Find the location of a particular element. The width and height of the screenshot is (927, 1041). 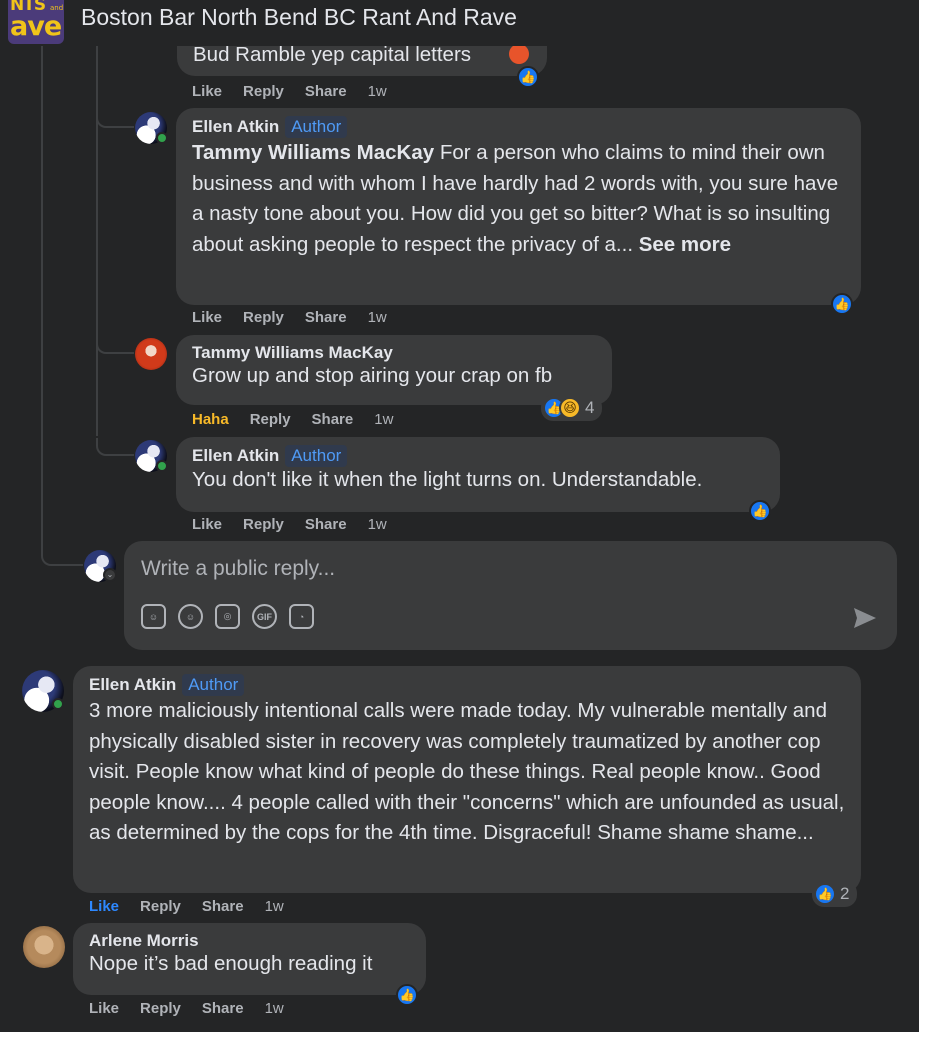

reply-composer: ☺ ☺ ◎ GIF ◔ is located at coordinates (510, 595).